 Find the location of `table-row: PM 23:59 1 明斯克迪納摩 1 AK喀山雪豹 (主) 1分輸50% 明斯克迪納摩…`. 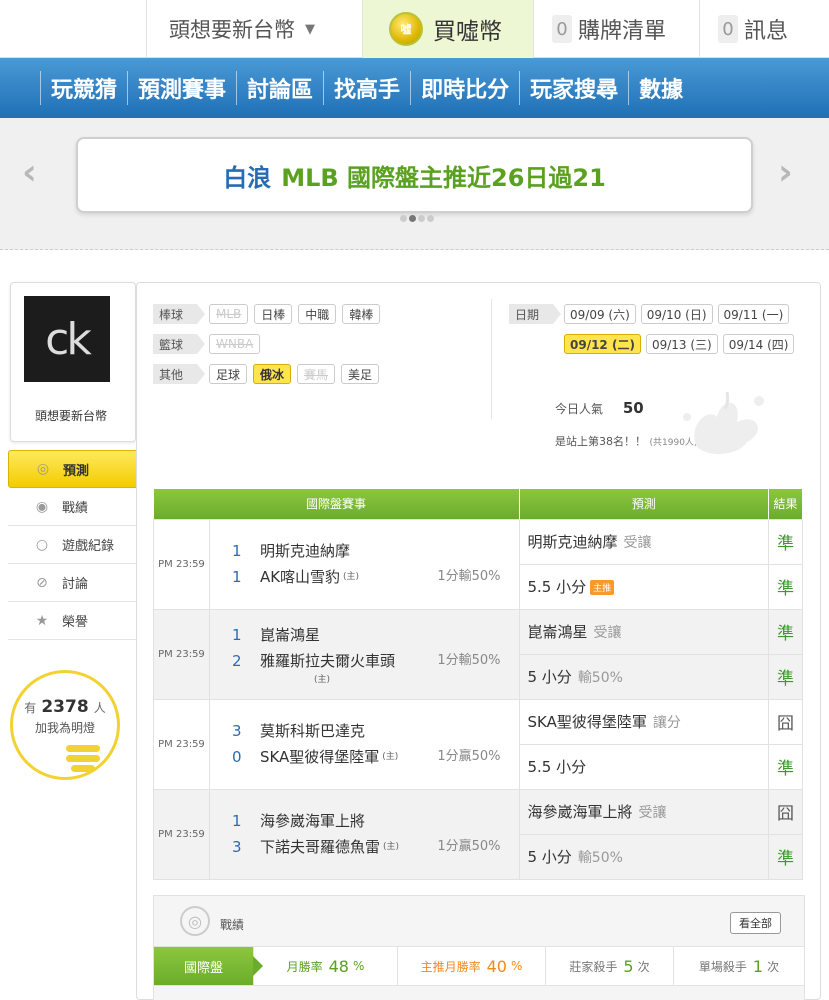

table-row: PM 23:59 1 明斯克迪納摩 1 AK喀山雪豹 (主) 1分輸50% 明斯克迪納摩… is located at coordinates (478, 564).